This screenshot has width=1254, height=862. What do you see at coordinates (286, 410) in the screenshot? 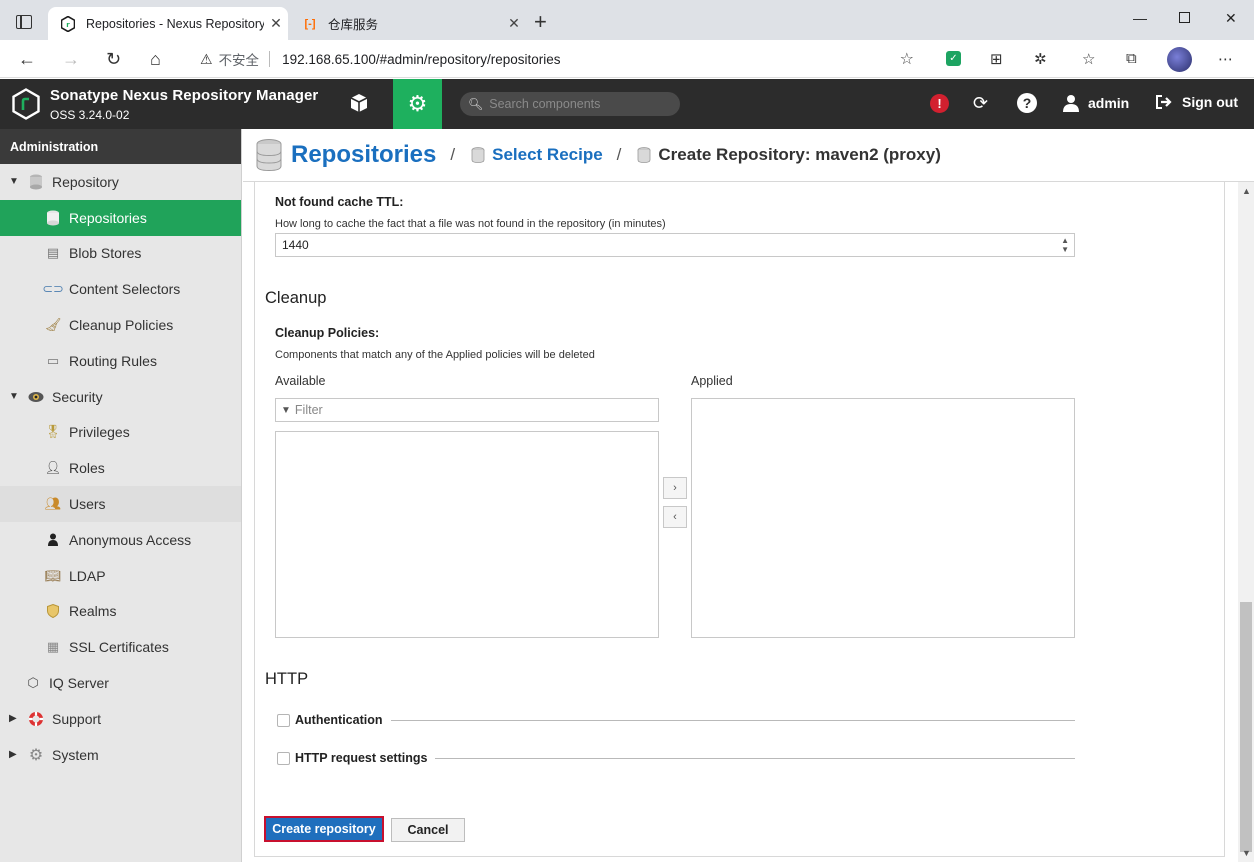
I see `filter-icon: ▼` at bounding box center [286, 410].